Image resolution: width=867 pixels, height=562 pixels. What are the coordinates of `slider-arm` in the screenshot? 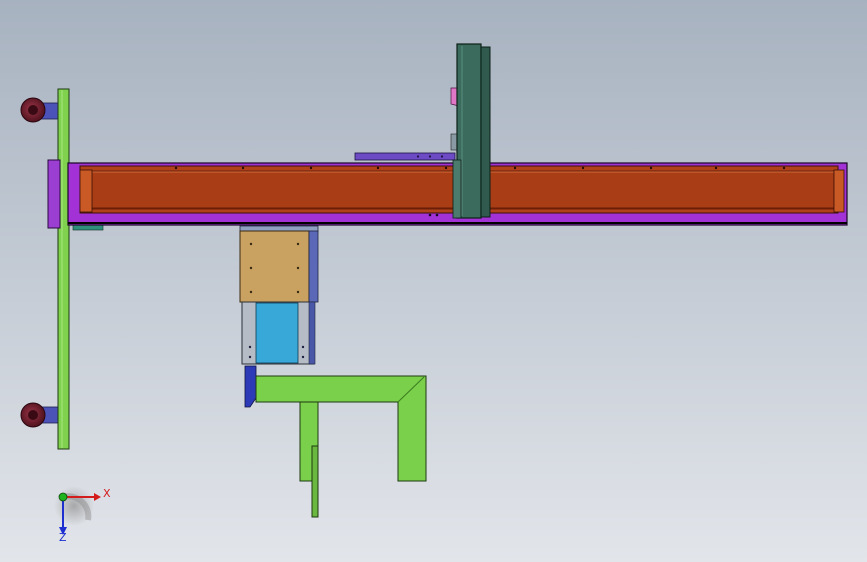 It's located at (405, 156).